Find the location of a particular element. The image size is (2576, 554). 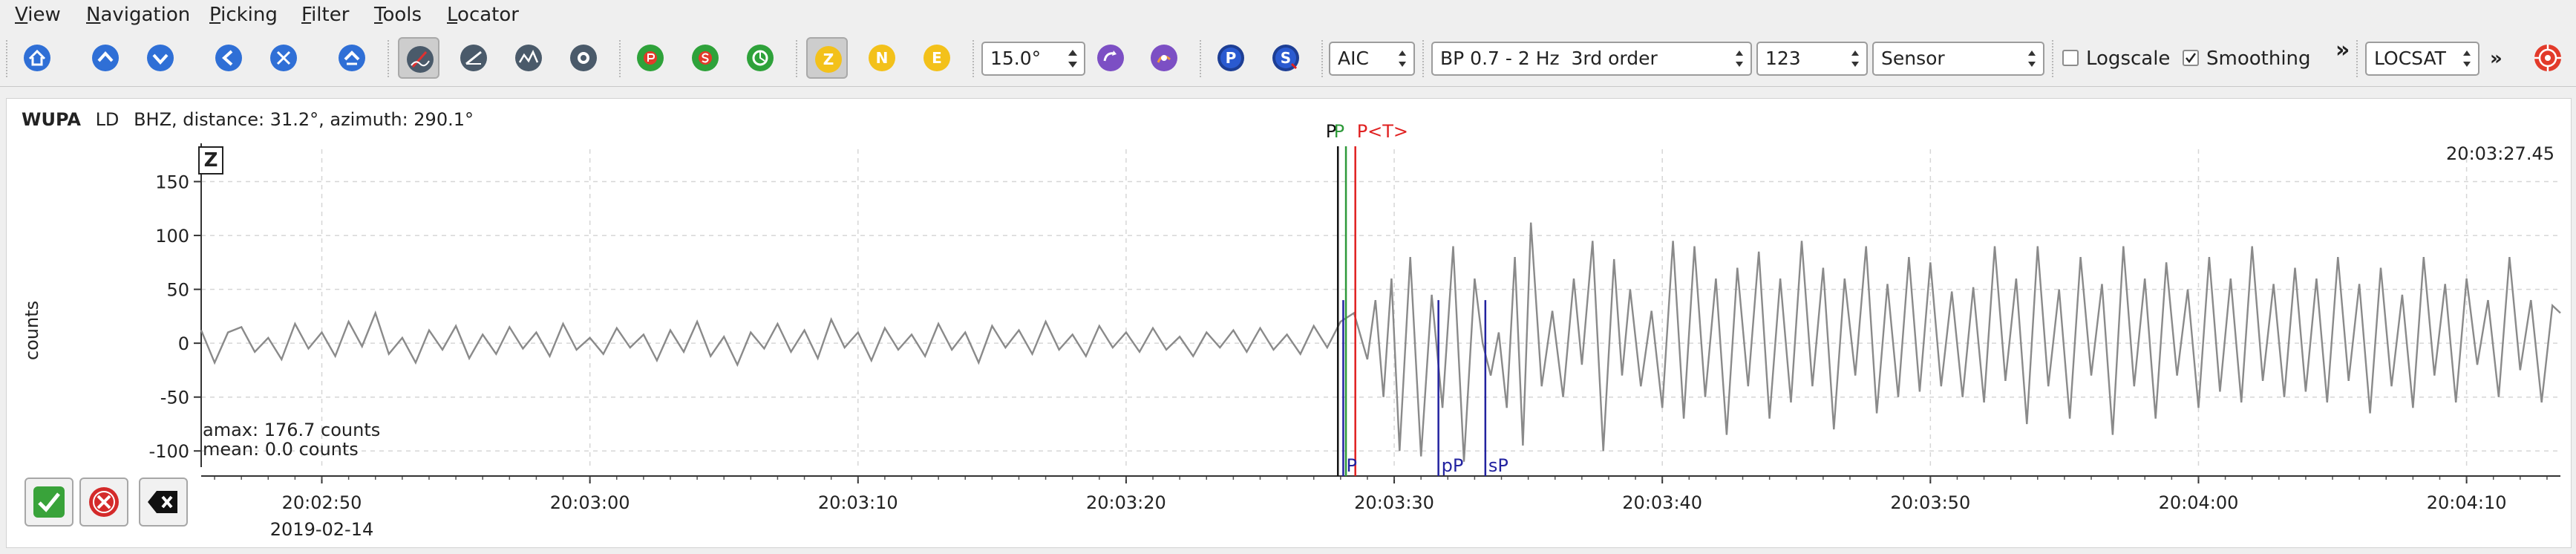

rotate-right-icon is located at coordinates (1164, 58).